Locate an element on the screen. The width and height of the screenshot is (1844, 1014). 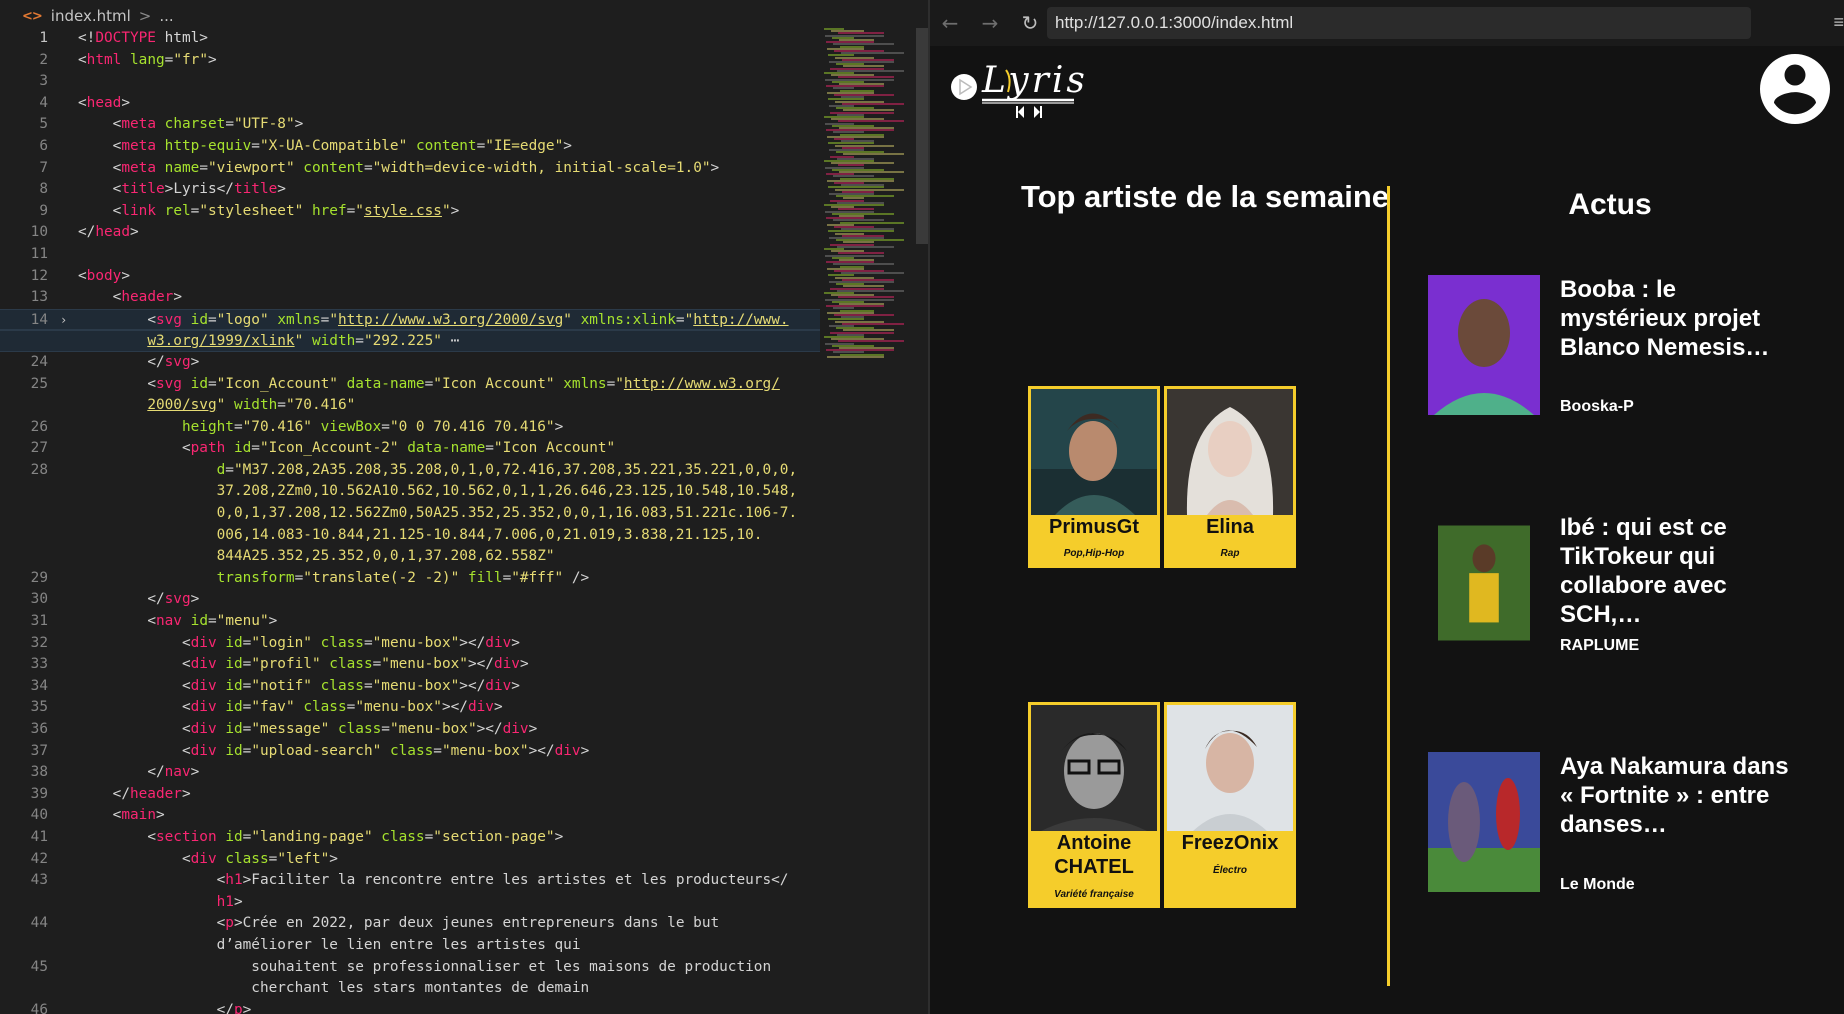
code-line: 8 <title>Lyris</title> is located at coordinates (410, 190).